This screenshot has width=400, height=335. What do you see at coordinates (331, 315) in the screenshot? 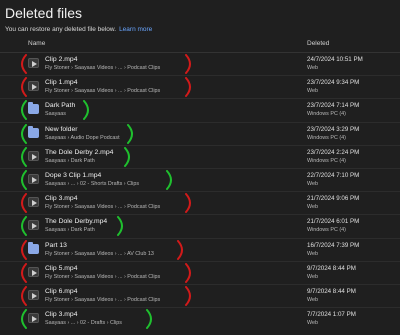
I see `deleted-date: 7/7/2024 1:07 PM` at bounding box center [331, 315].